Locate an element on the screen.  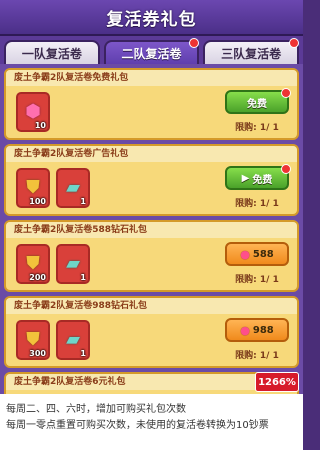
pack-title: 废土争霸2队复活卷988钻石礼包 is located at coordinates (151, 306).